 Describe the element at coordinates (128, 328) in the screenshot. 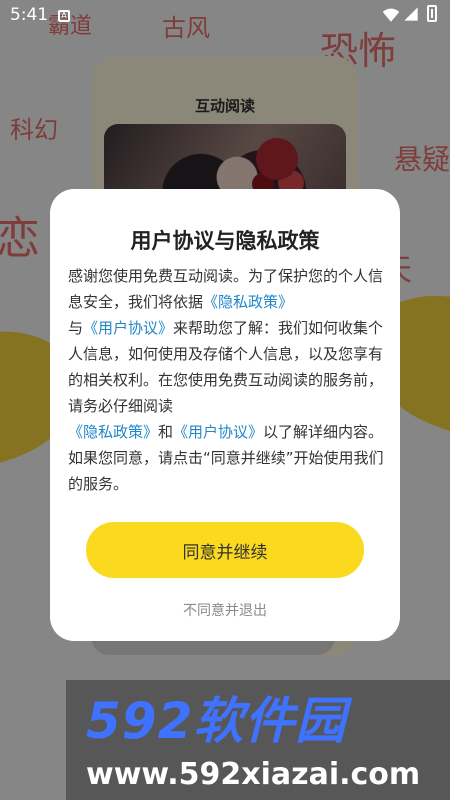

I see `user-agreement-link: 《用户协议》` at that location.